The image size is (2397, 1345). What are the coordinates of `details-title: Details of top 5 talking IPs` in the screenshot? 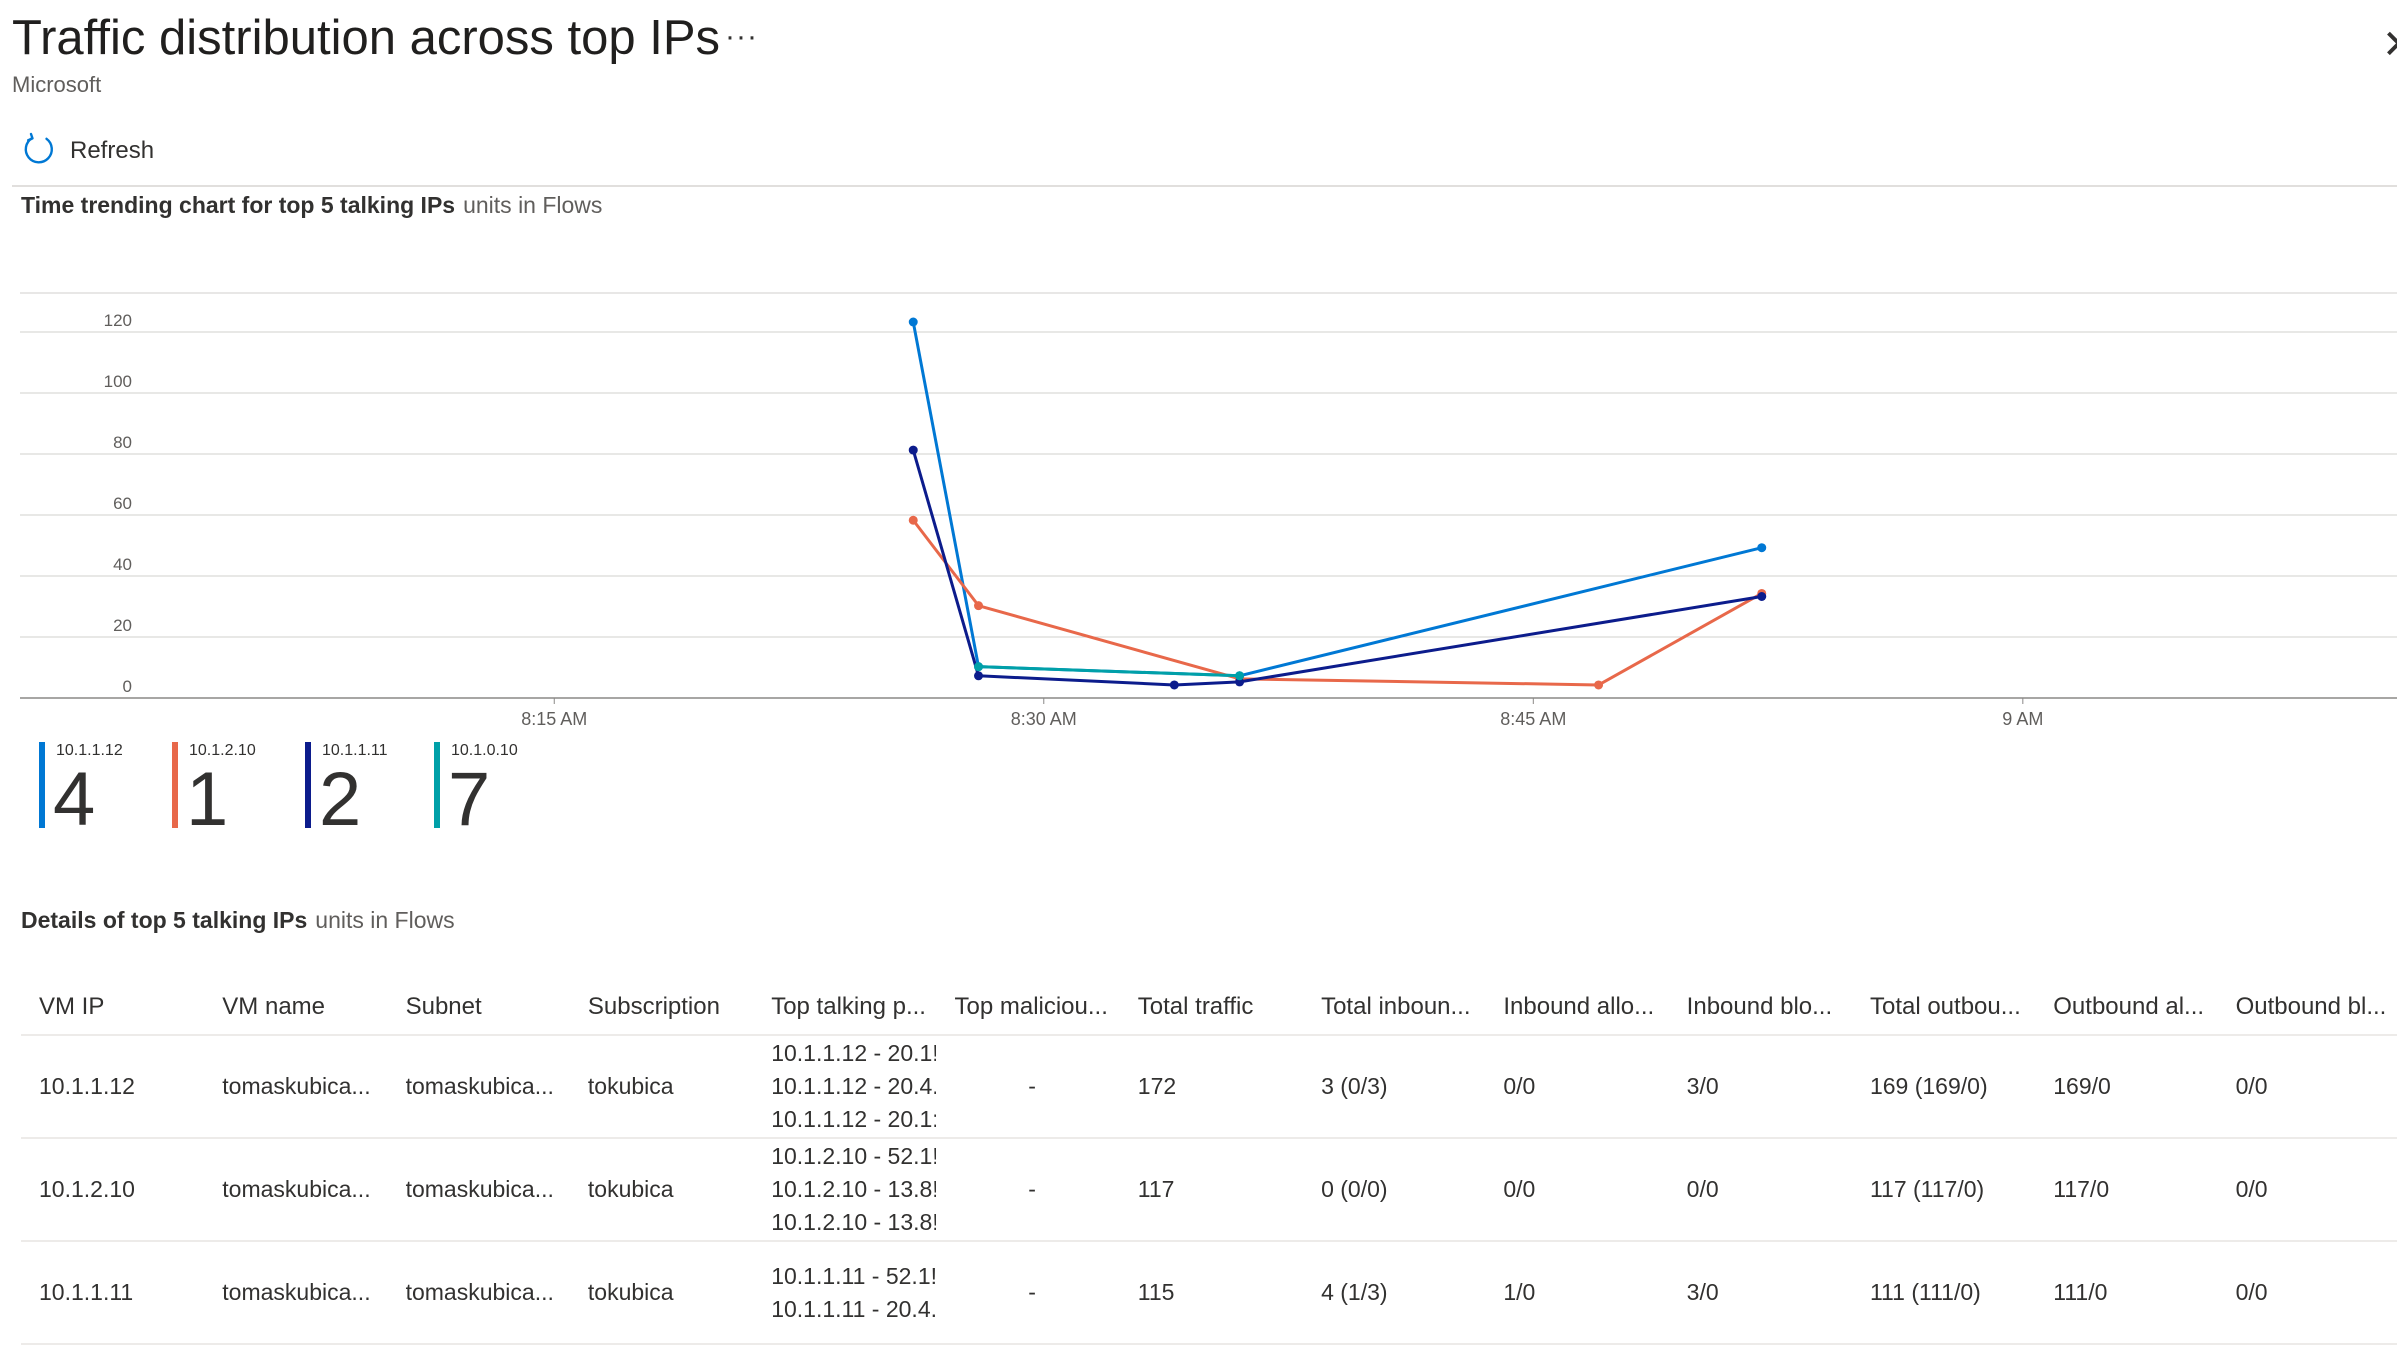 It's located at (164, 920).